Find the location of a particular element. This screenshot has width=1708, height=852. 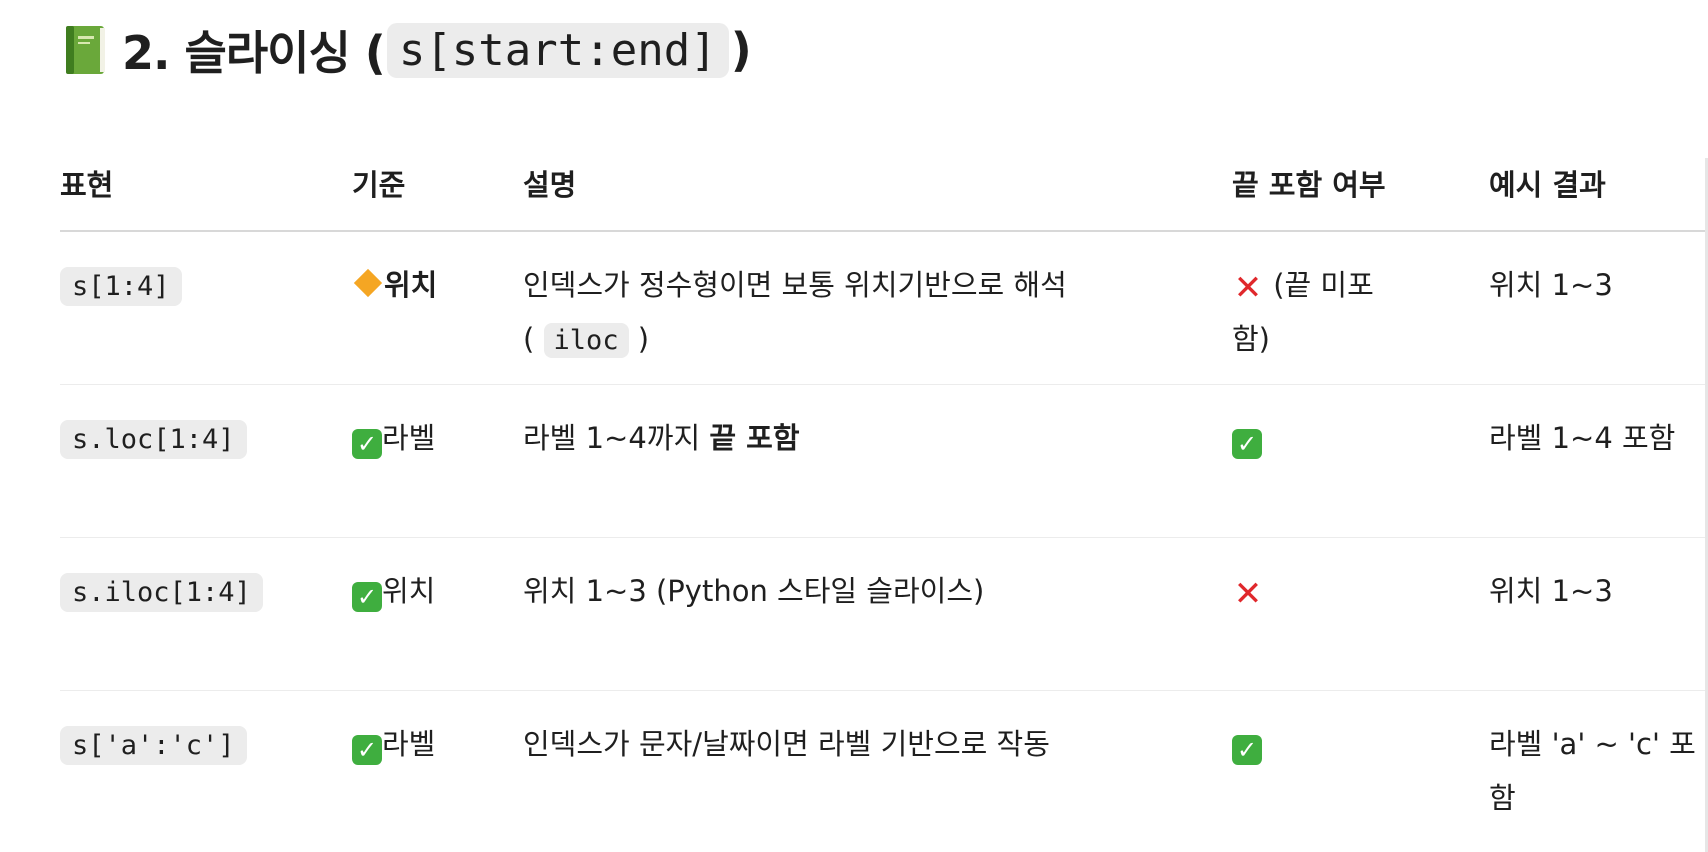

description-paren-open: ( is located at coordinates (529, 339).